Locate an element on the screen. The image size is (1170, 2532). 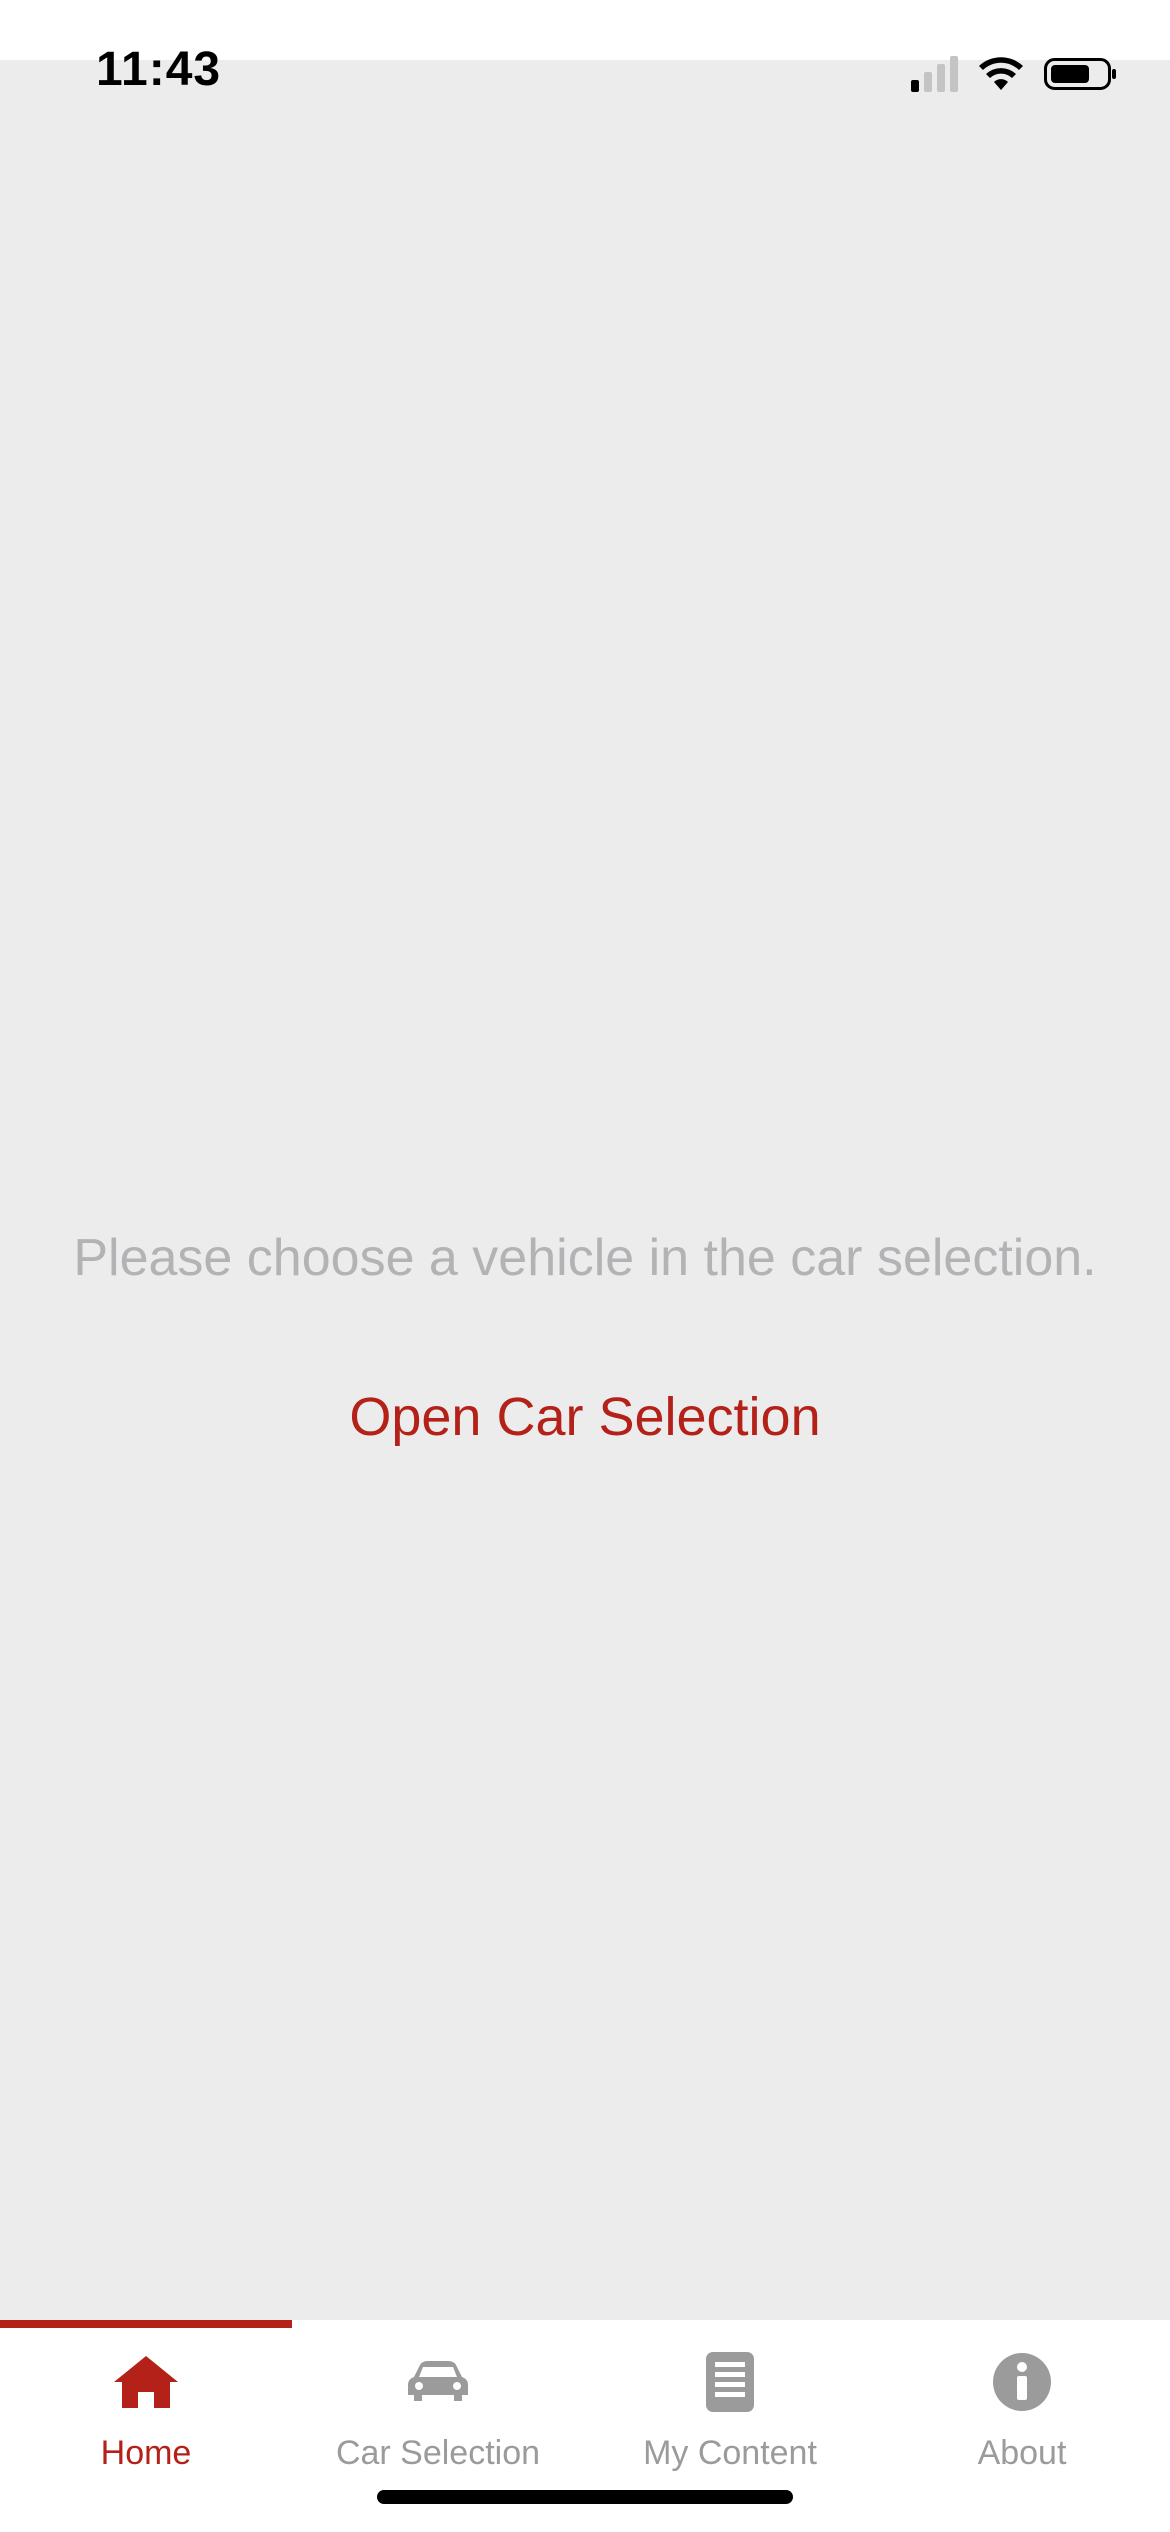
tab-about: About is located at coordinates (1022, 2419).